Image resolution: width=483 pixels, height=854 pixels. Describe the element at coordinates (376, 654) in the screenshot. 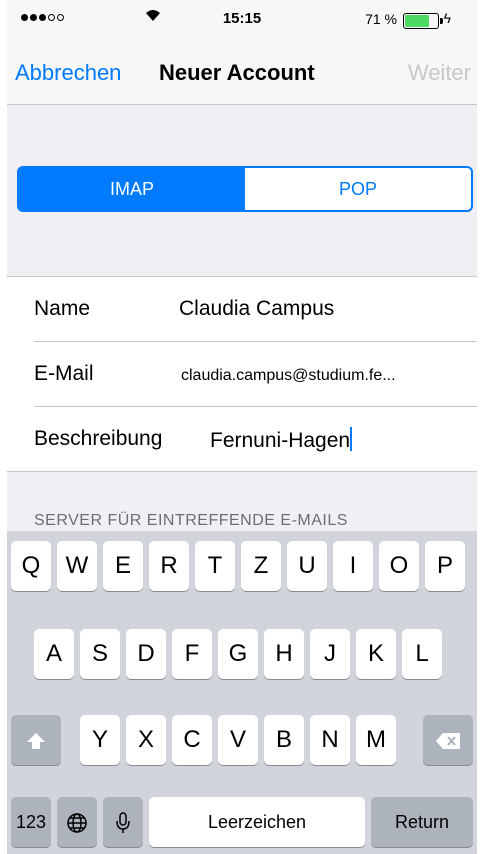

I see `key-k: K` at that location.